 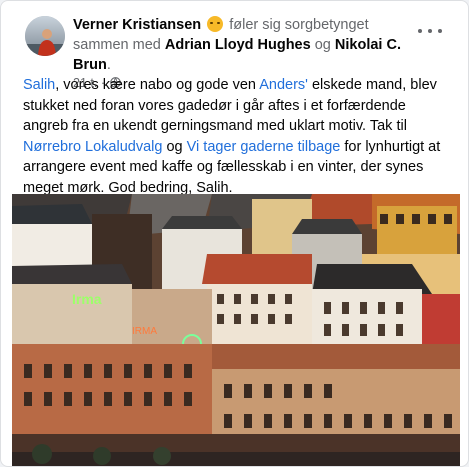 What do you see at coordinates (137, 25) in the screenshot?
I see `author-name: Verner Kristiansen` at bounding box center [137, 25].